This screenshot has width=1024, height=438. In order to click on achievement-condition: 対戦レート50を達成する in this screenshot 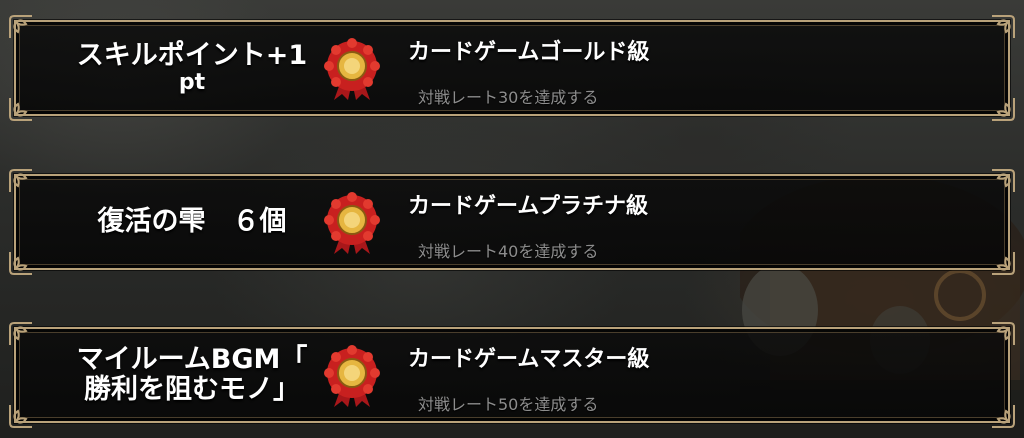, I will do `click(508, 404)`.